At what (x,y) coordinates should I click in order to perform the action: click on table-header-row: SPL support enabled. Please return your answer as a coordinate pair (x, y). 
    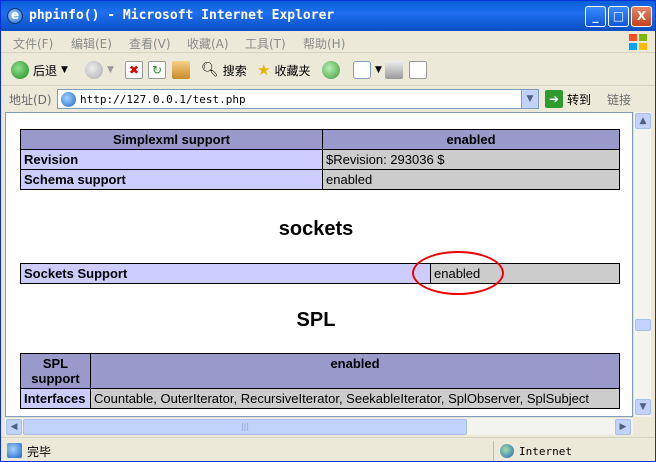
    Looking at the image, I should click on (320, 371).